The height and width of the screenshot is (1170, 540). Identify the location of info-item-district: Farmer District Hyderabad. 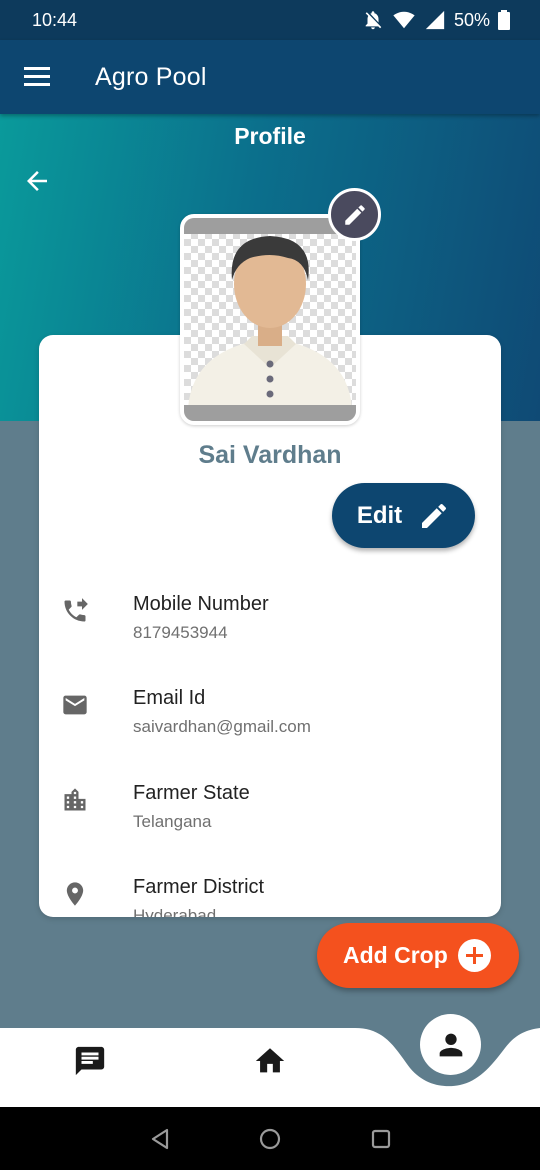
(270, 896).